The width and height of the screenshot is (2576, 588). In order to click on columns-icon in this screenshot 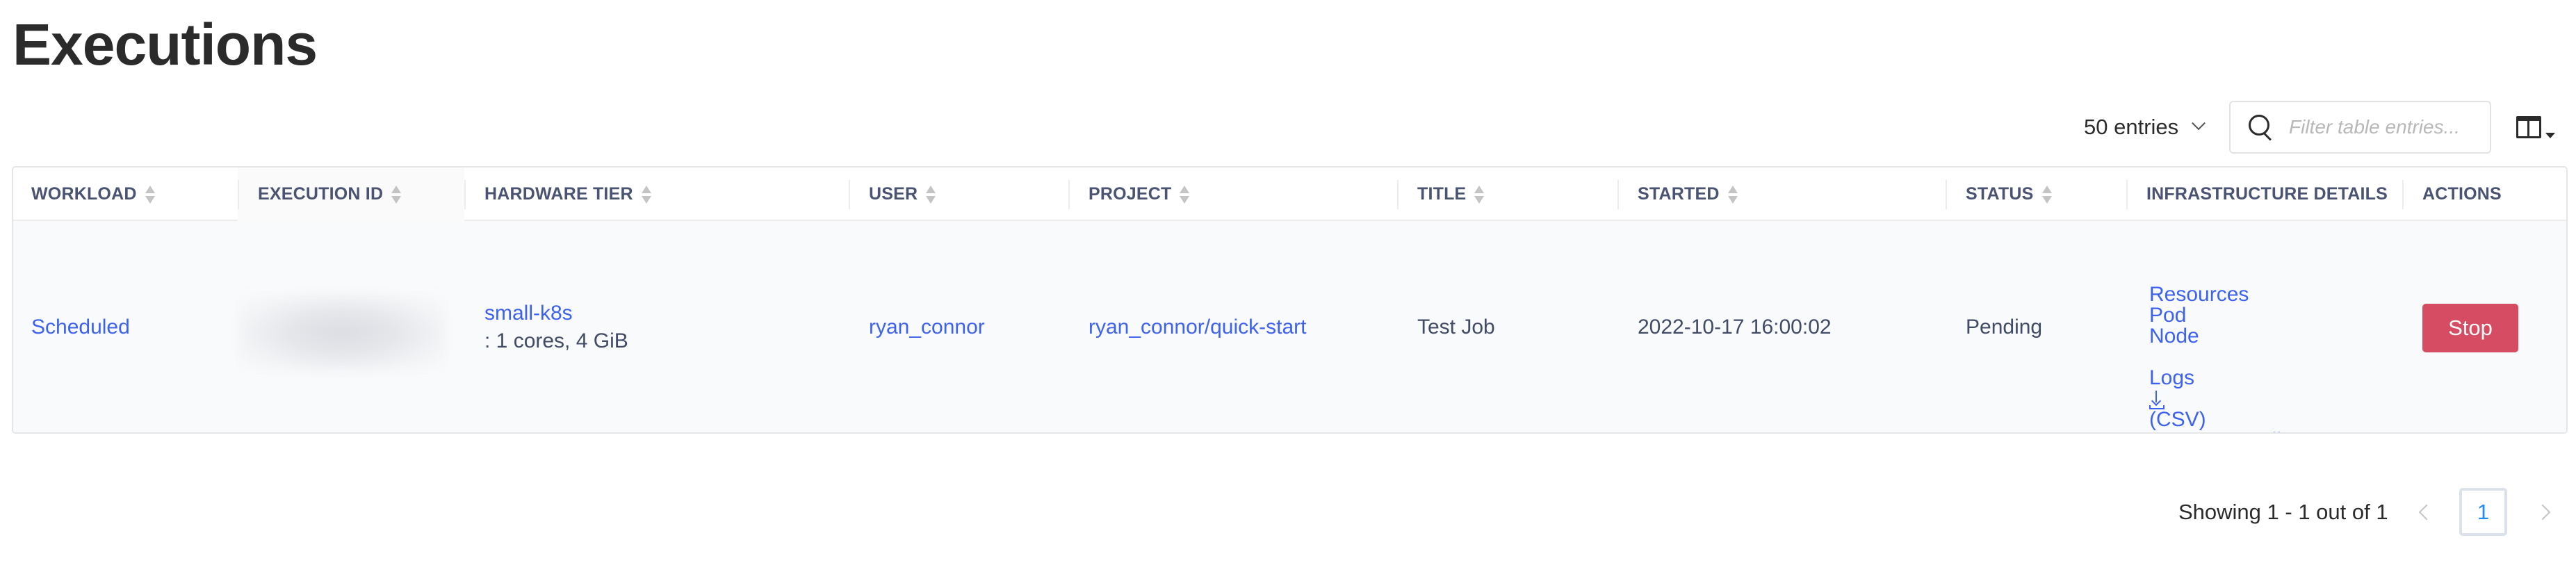, I will do `click(2528, 127)`.